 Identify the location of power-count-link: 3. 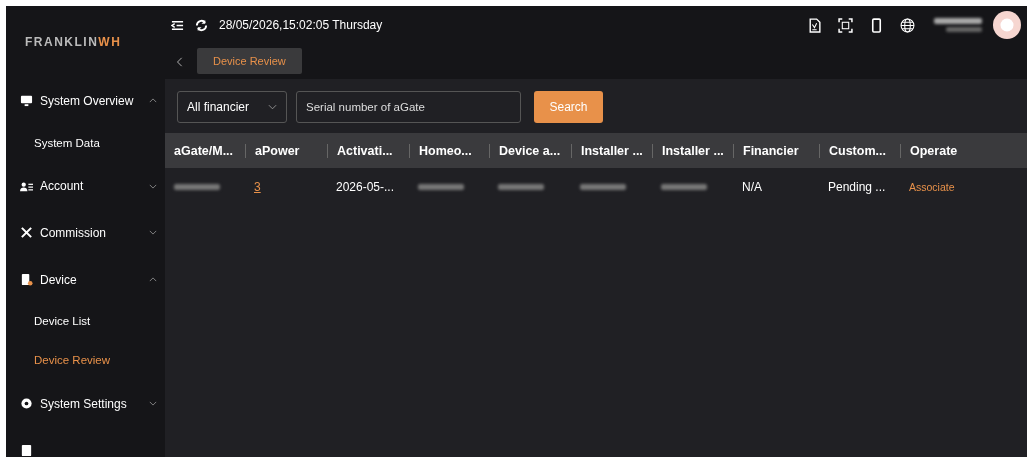
(257, 187).